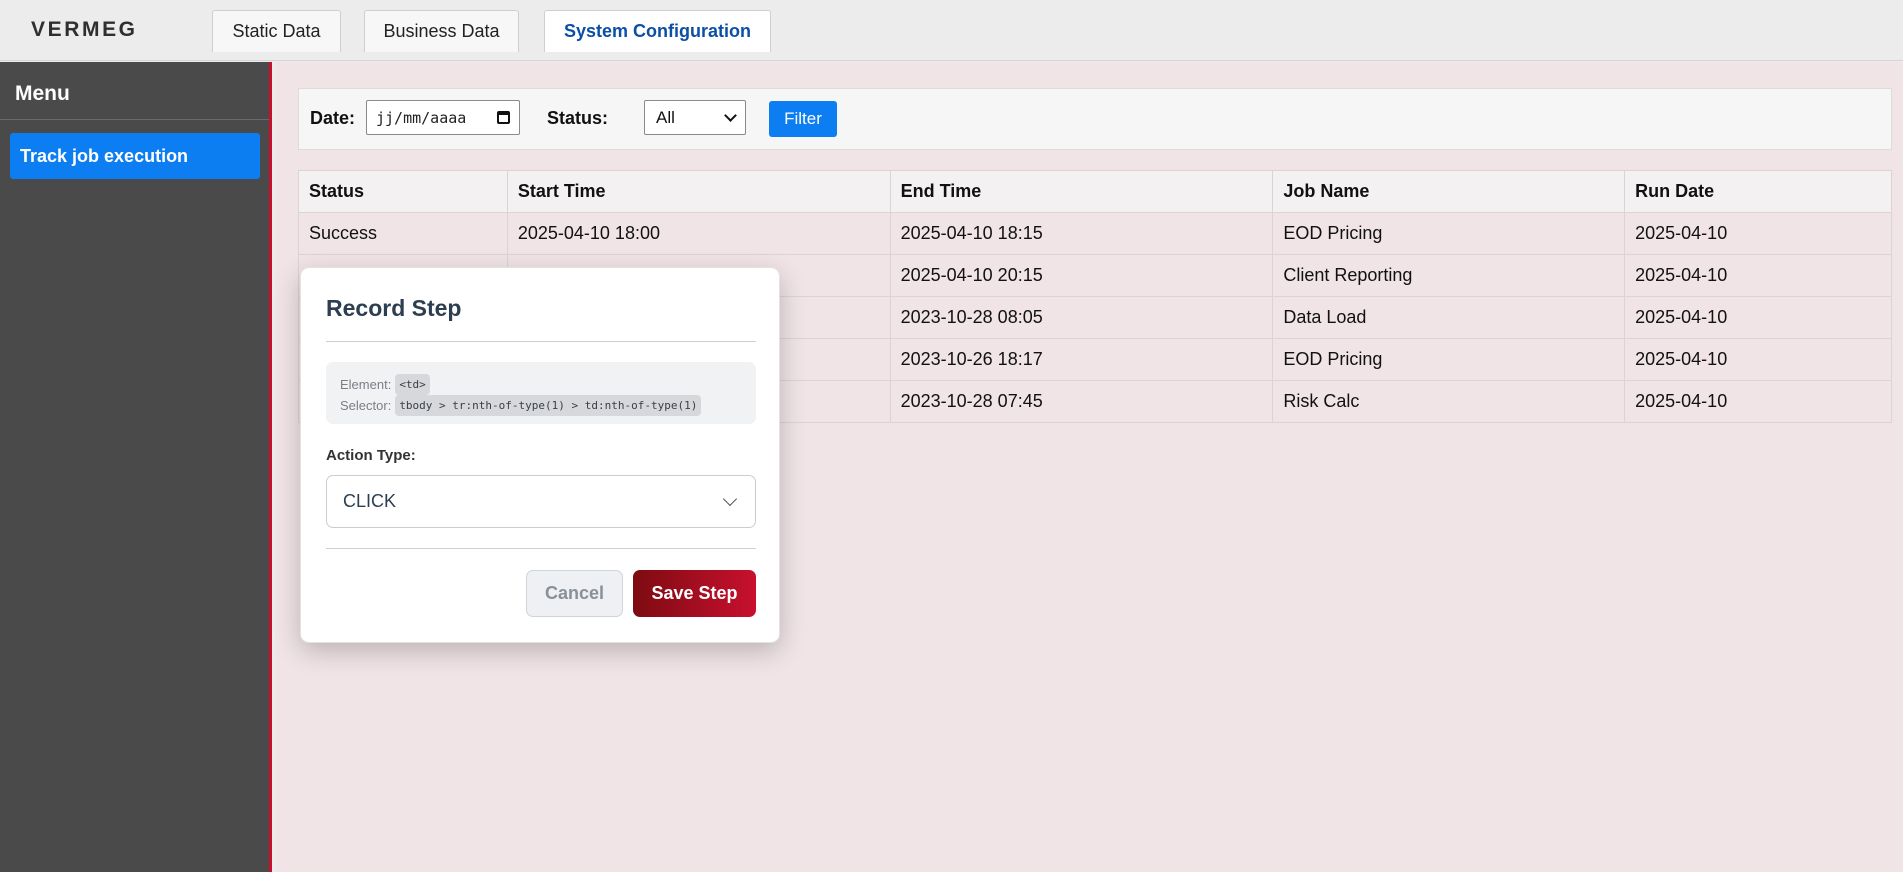  Describe the element at coordinates (136, 467) in the screenshot. I see `sidebar: Menu Track job execution` at that location.